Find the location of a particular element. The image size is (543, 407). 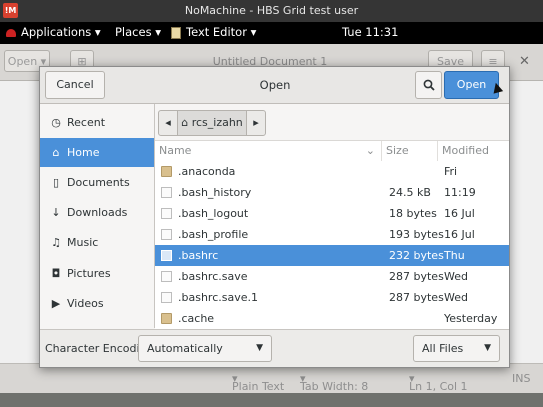

path-scroll-left-button: ◂ is located at coordinates (168, 123).